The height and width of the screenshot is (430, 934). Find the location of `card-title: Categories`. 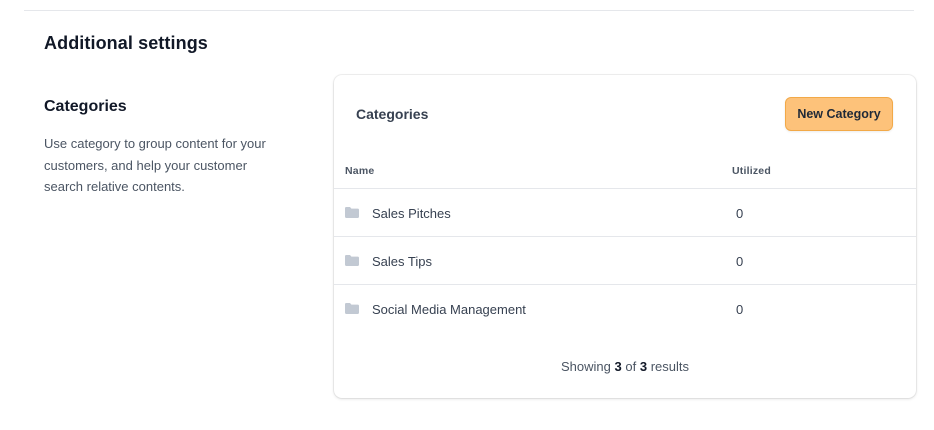

card-title: Categories is located at coordinates (392, 114).